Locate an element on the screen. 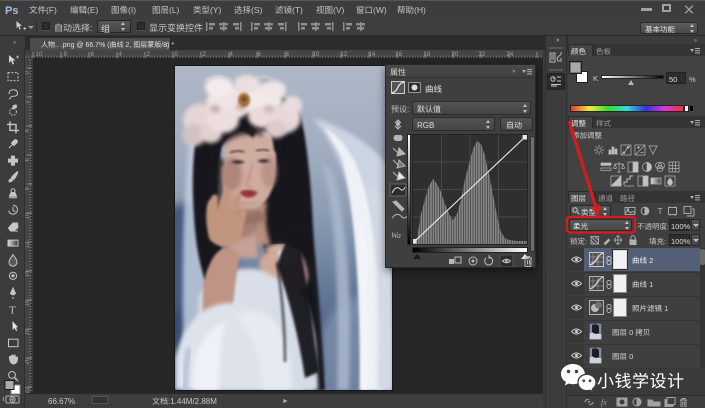  svg-text: Wa is located at coordinates (396, 235).